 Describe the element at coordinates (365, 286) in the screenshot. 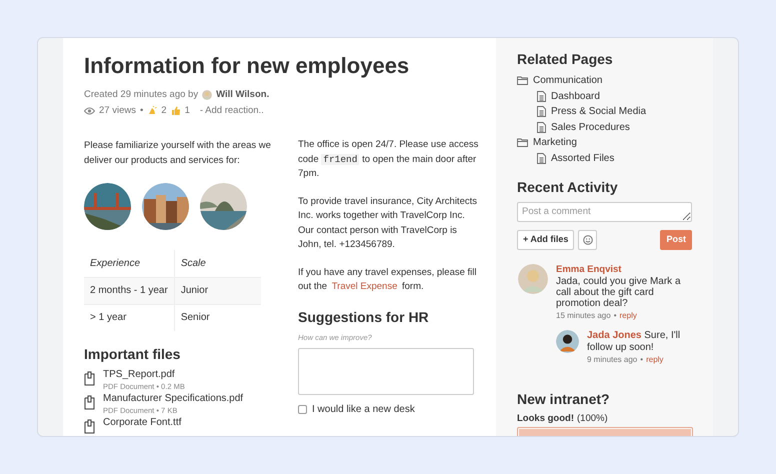

I see `travel-expense-link: Travel Expense` at that location.